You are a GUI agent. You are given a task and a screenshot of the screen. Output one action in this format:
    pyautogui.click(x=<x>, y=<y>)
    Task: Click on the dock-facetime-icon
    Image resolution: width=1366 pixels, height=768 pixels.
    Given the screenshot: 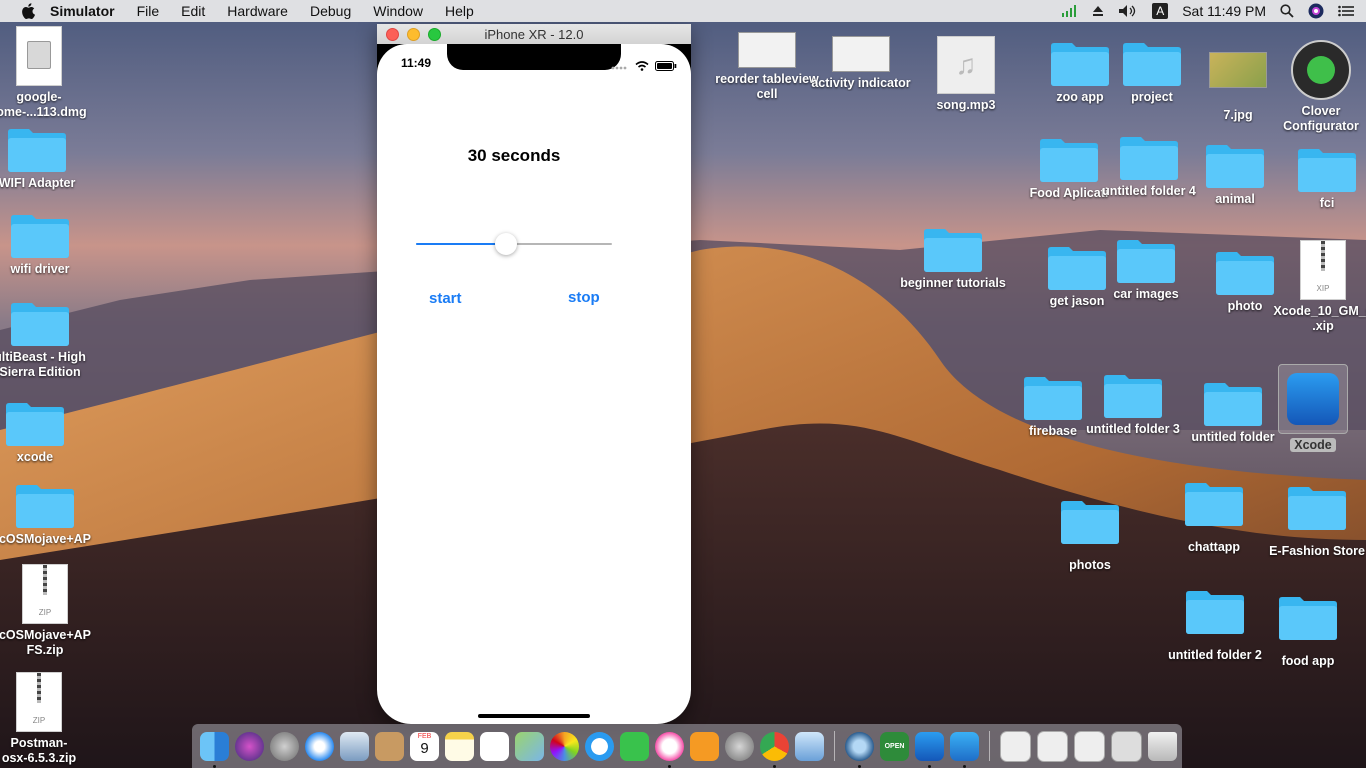 What is the action you would take?
    pyautogui.click(x=634, y=746)
    